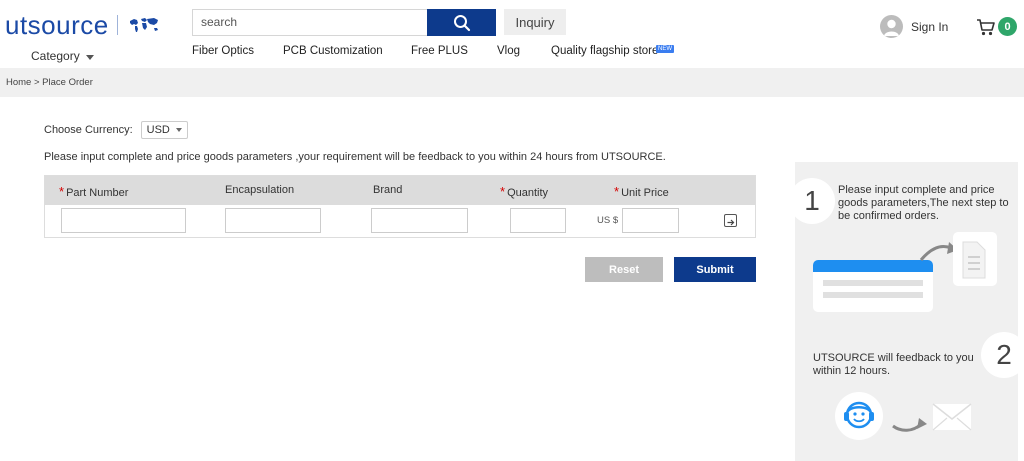  I want to click on currency-row: Choose Currency: USD, so click(116, 130).